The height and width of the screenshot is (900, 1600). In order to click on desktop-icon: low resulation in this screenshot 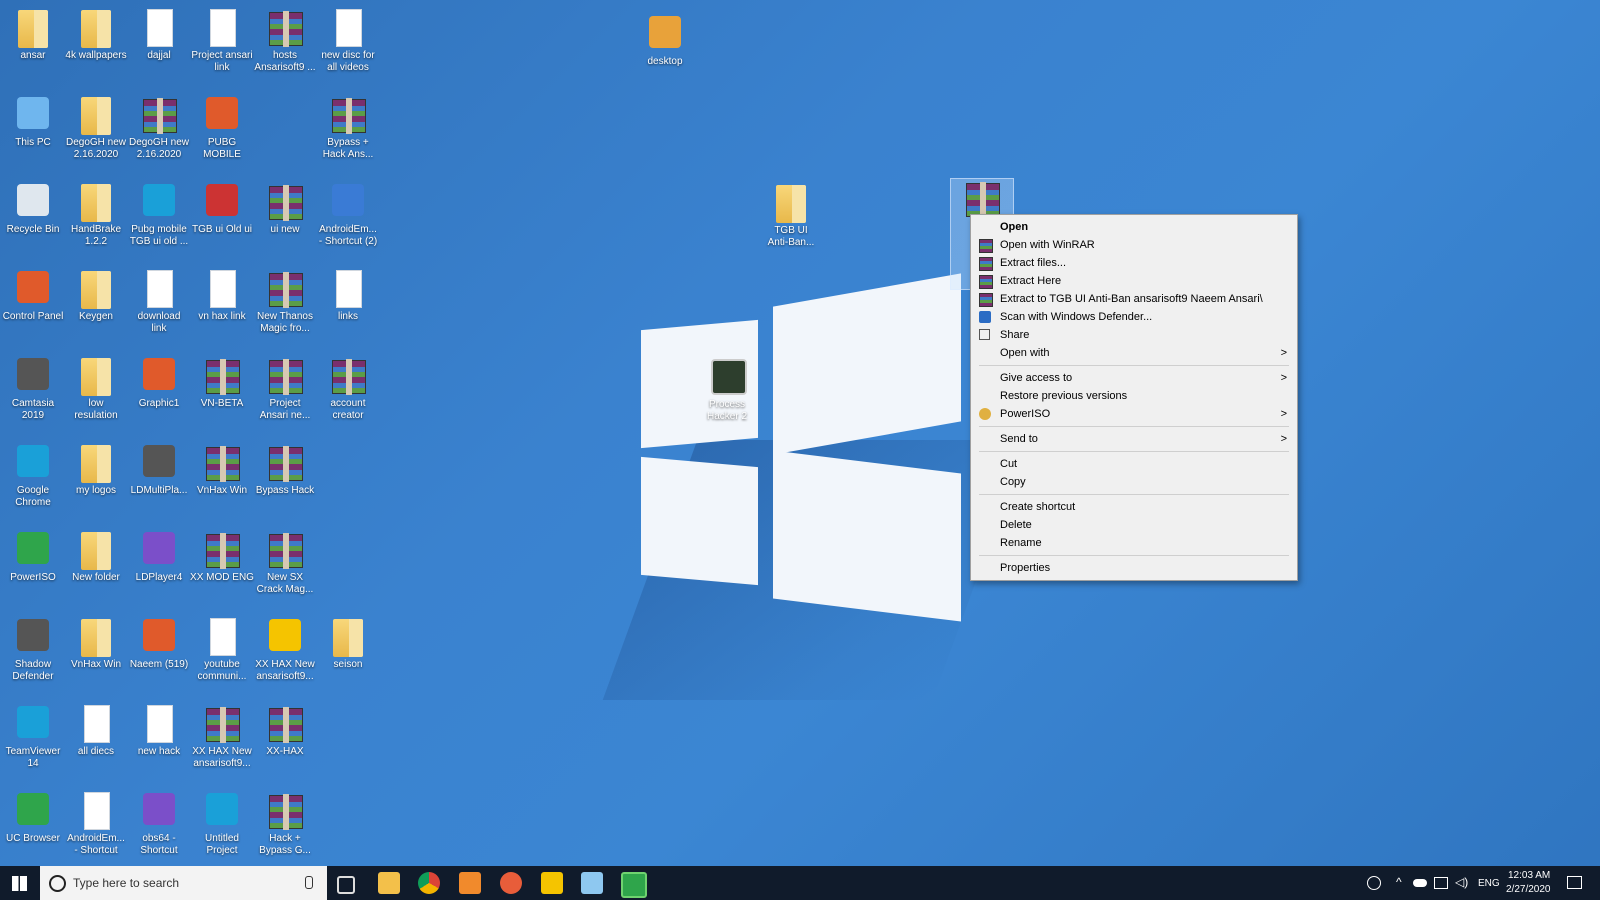, I will do `click(96, 389)`.